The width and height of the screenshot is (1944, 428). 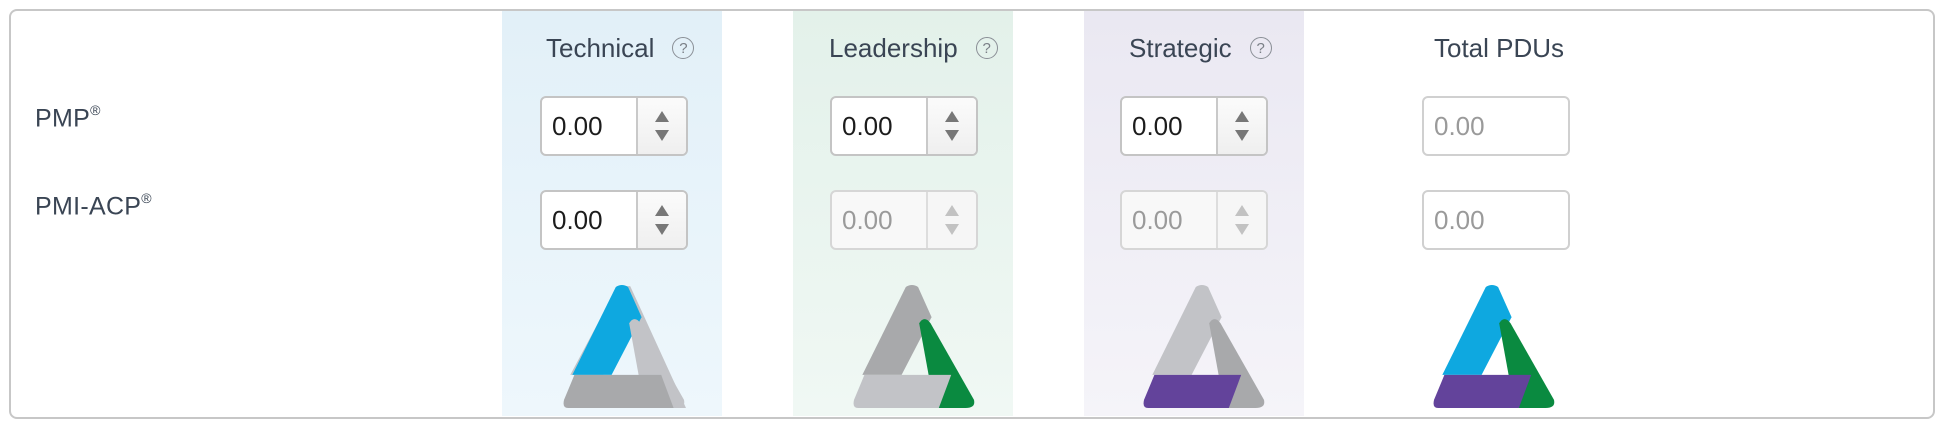 I want to click on pmp-row-label: PMP®, so click(x=68, y=117).